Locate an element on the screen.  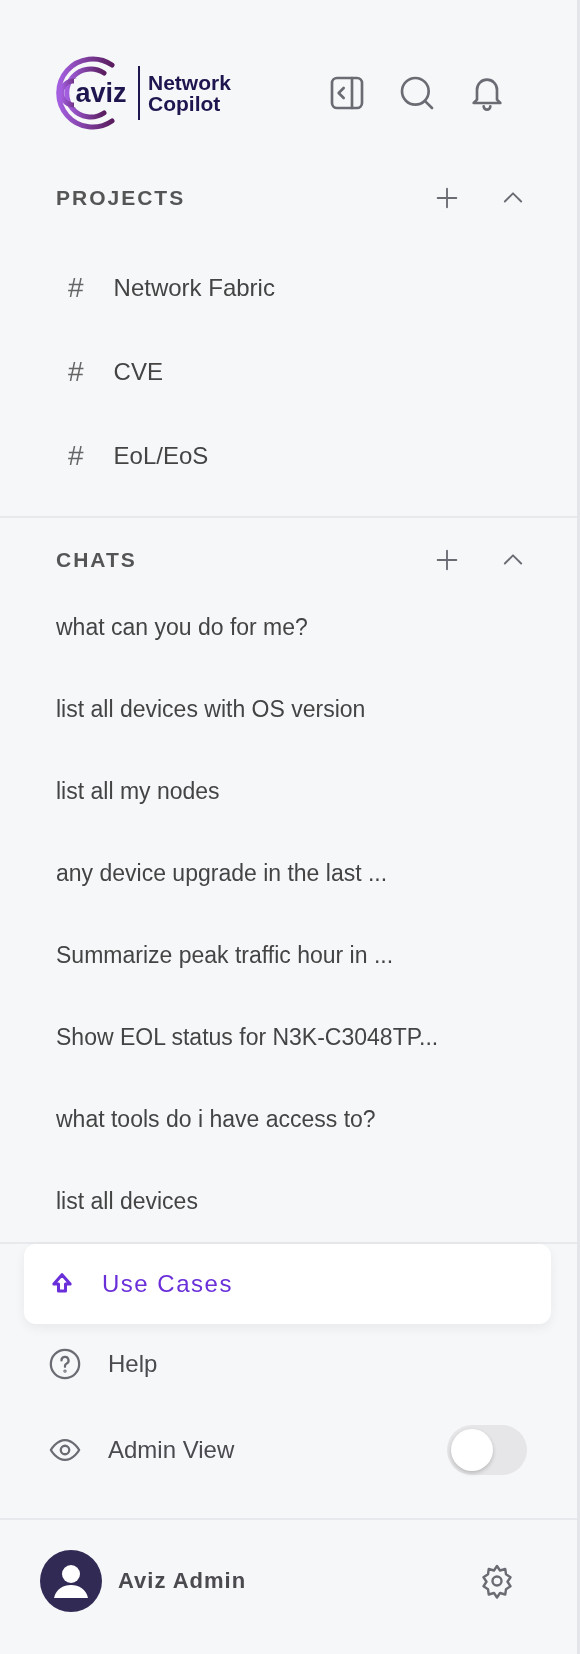
settings-button is located at coordinates (497, 1581).